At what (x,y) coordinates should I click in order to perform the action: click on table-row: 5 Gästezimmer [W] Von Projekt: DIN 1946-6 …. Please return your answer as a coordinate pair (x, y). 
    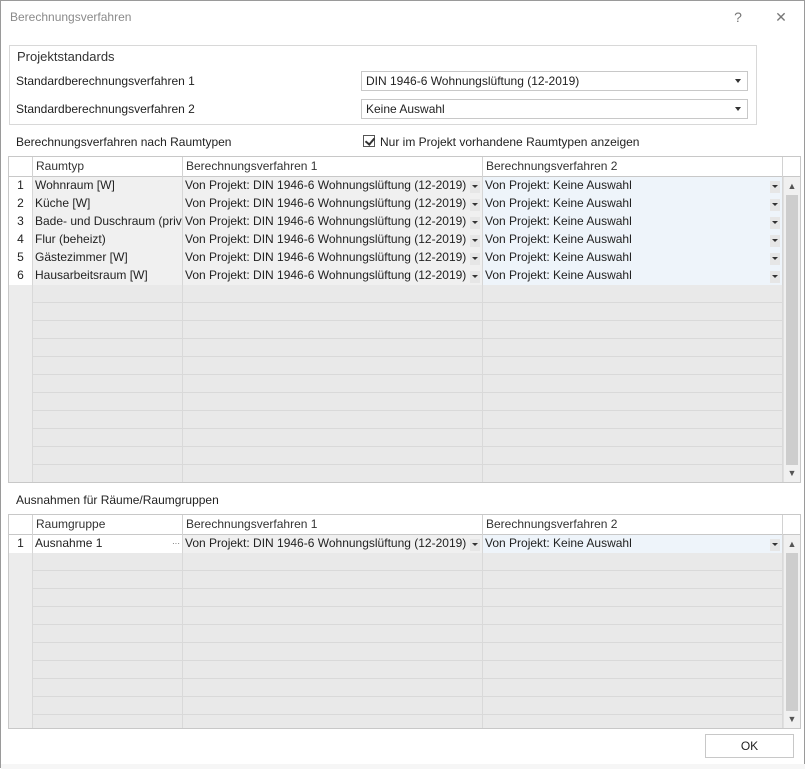
    Looking at the image, I should click on (396, 258).